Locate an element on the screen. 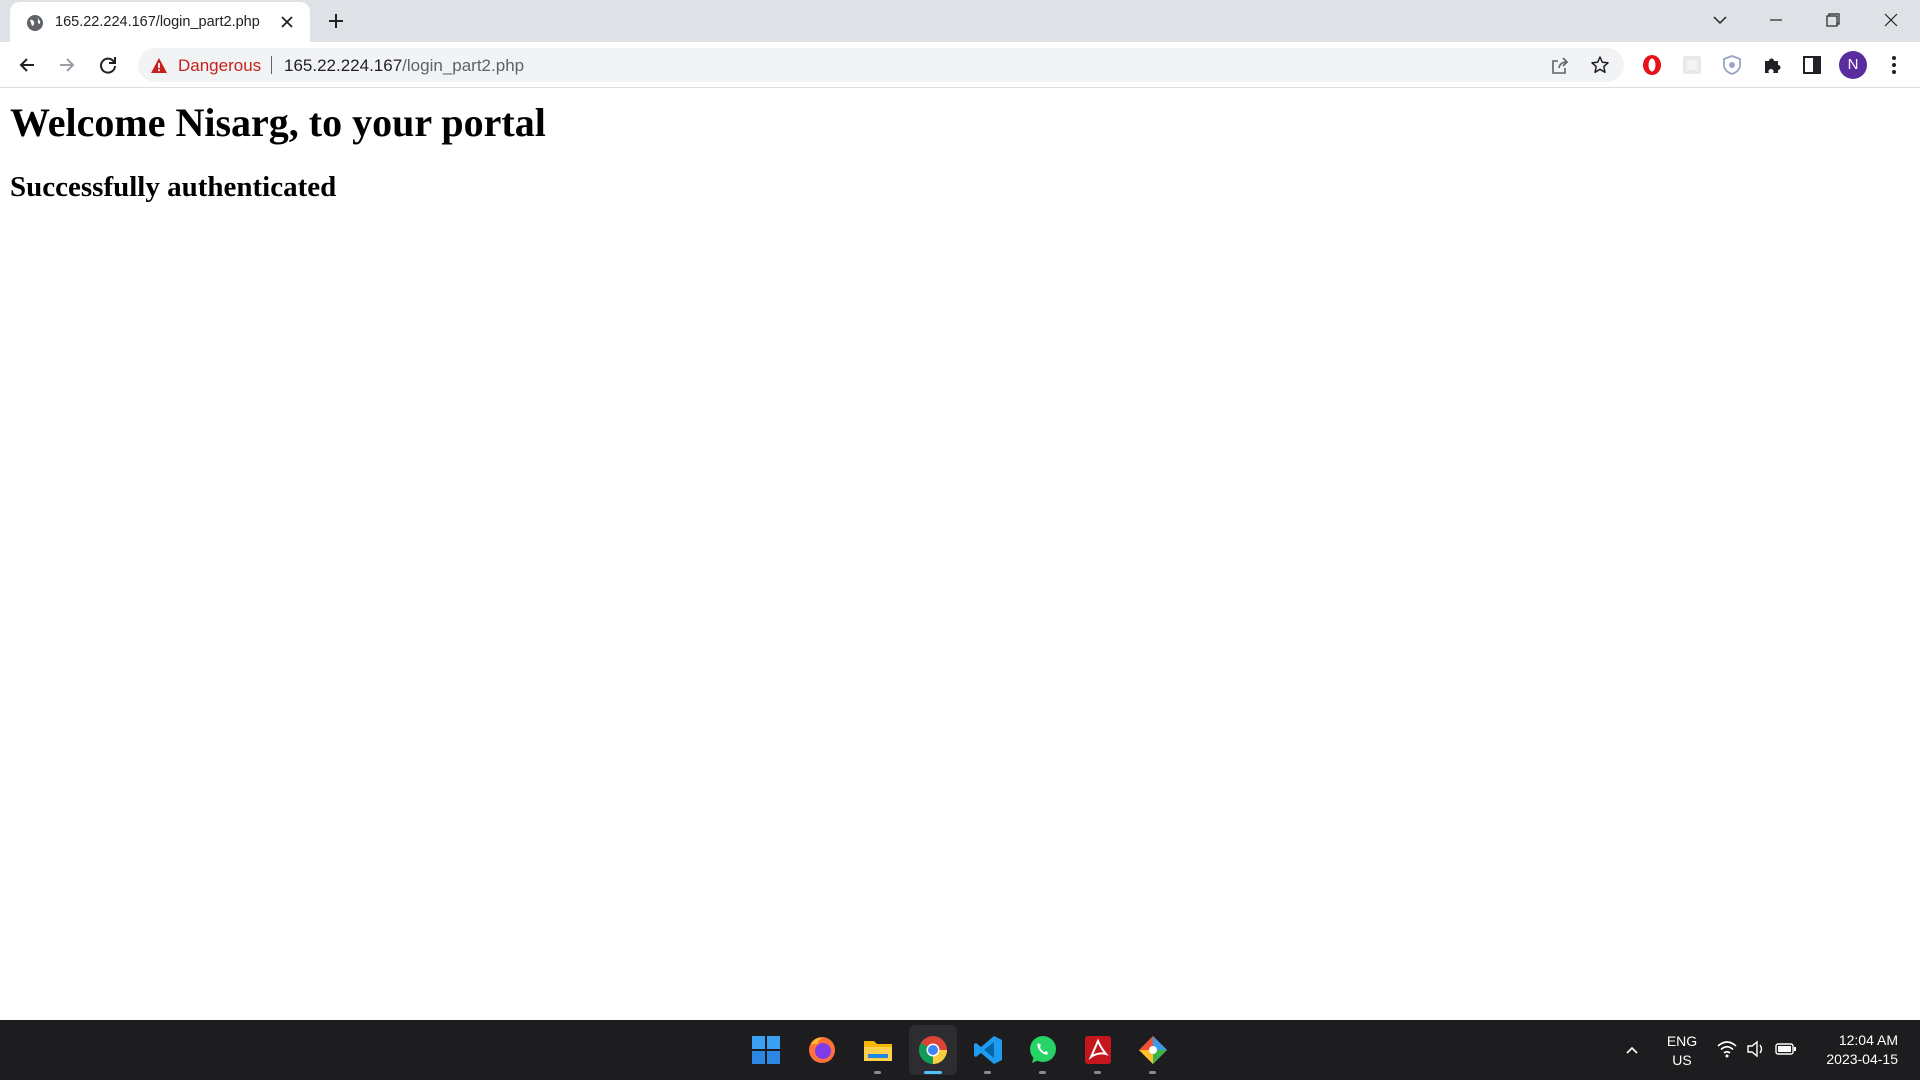 Image resolution: width=1920 pixels, height=1080 pixels. url-host: 165.22.224.167 is located at coordinates (343, 65).